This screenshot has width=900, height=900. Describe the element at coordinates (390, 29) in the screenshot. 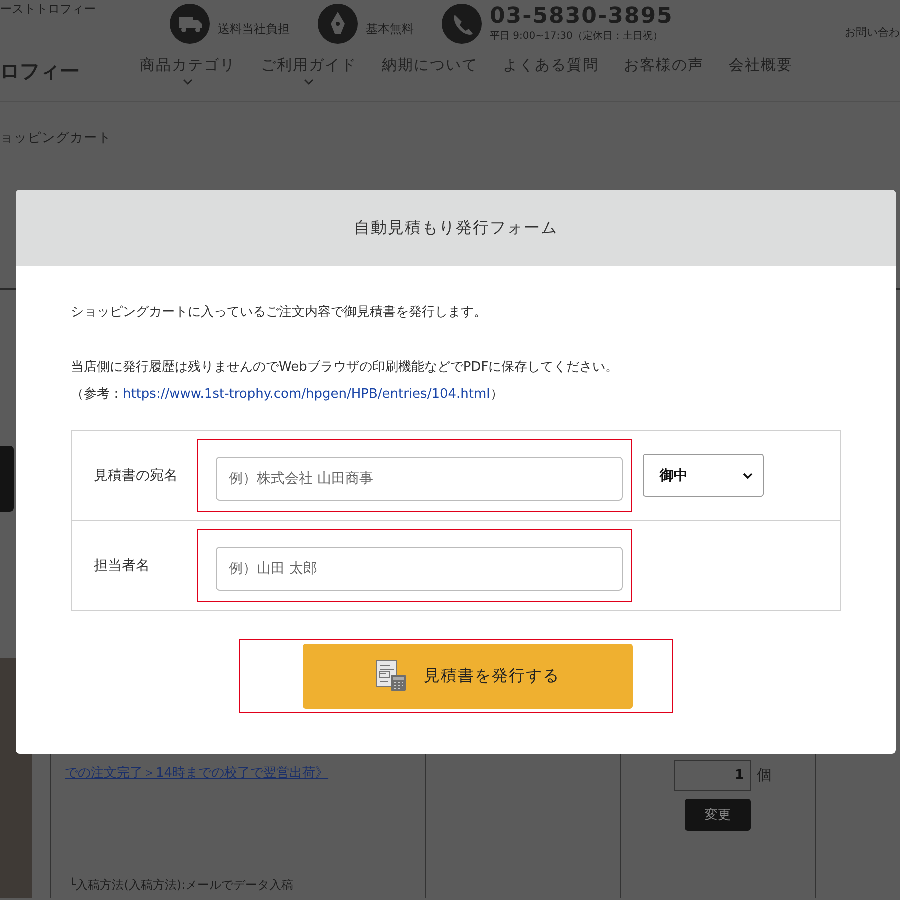

I see `feature-text: 基本無料` at that location.